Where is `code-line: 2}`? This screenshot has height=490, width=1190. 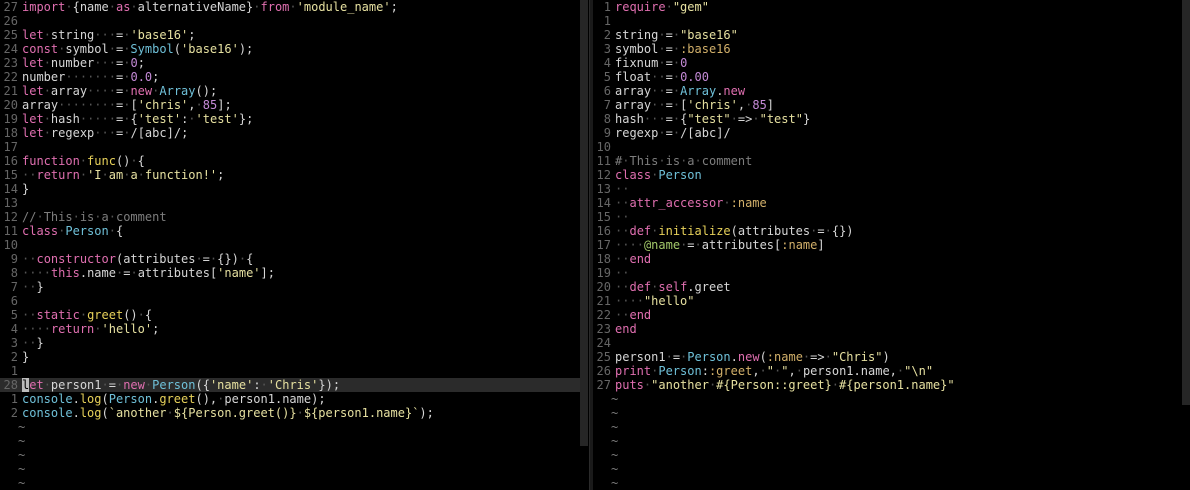 code-line: 2} is located at coordinates (294, 357).